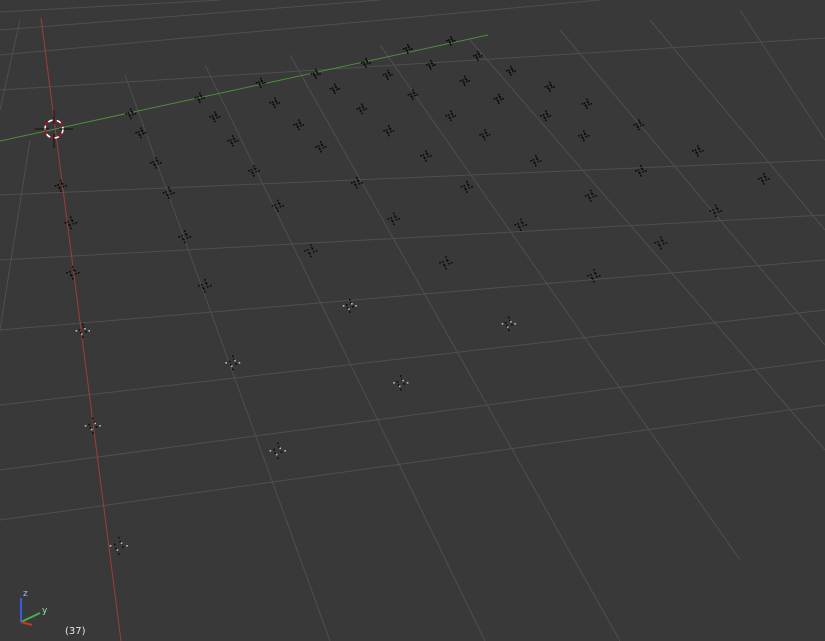 Image resolution: width=825 pixels, height=641 pixels. What do you see at coordinates (35, 605) in the screenshot?
I see `navigation-gizmo: z y` at bounding box center [35, 605].